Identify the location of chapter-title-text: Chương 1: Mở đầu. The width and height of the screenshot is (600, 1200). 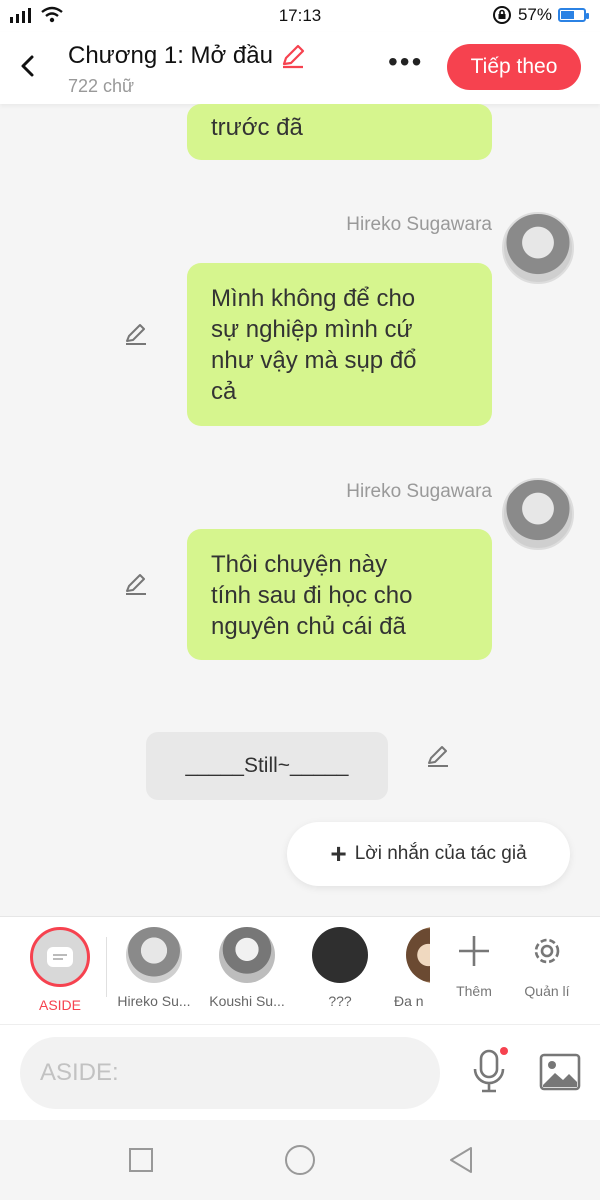
(170, 55).